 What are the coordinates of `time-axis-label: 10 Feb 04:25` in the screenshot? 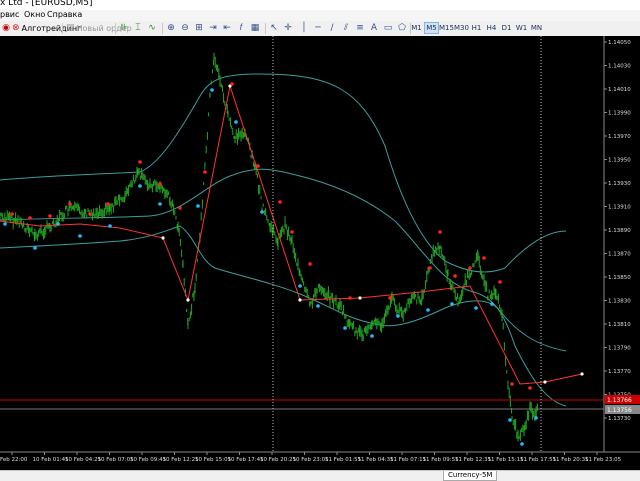 It's located at (83, 460).